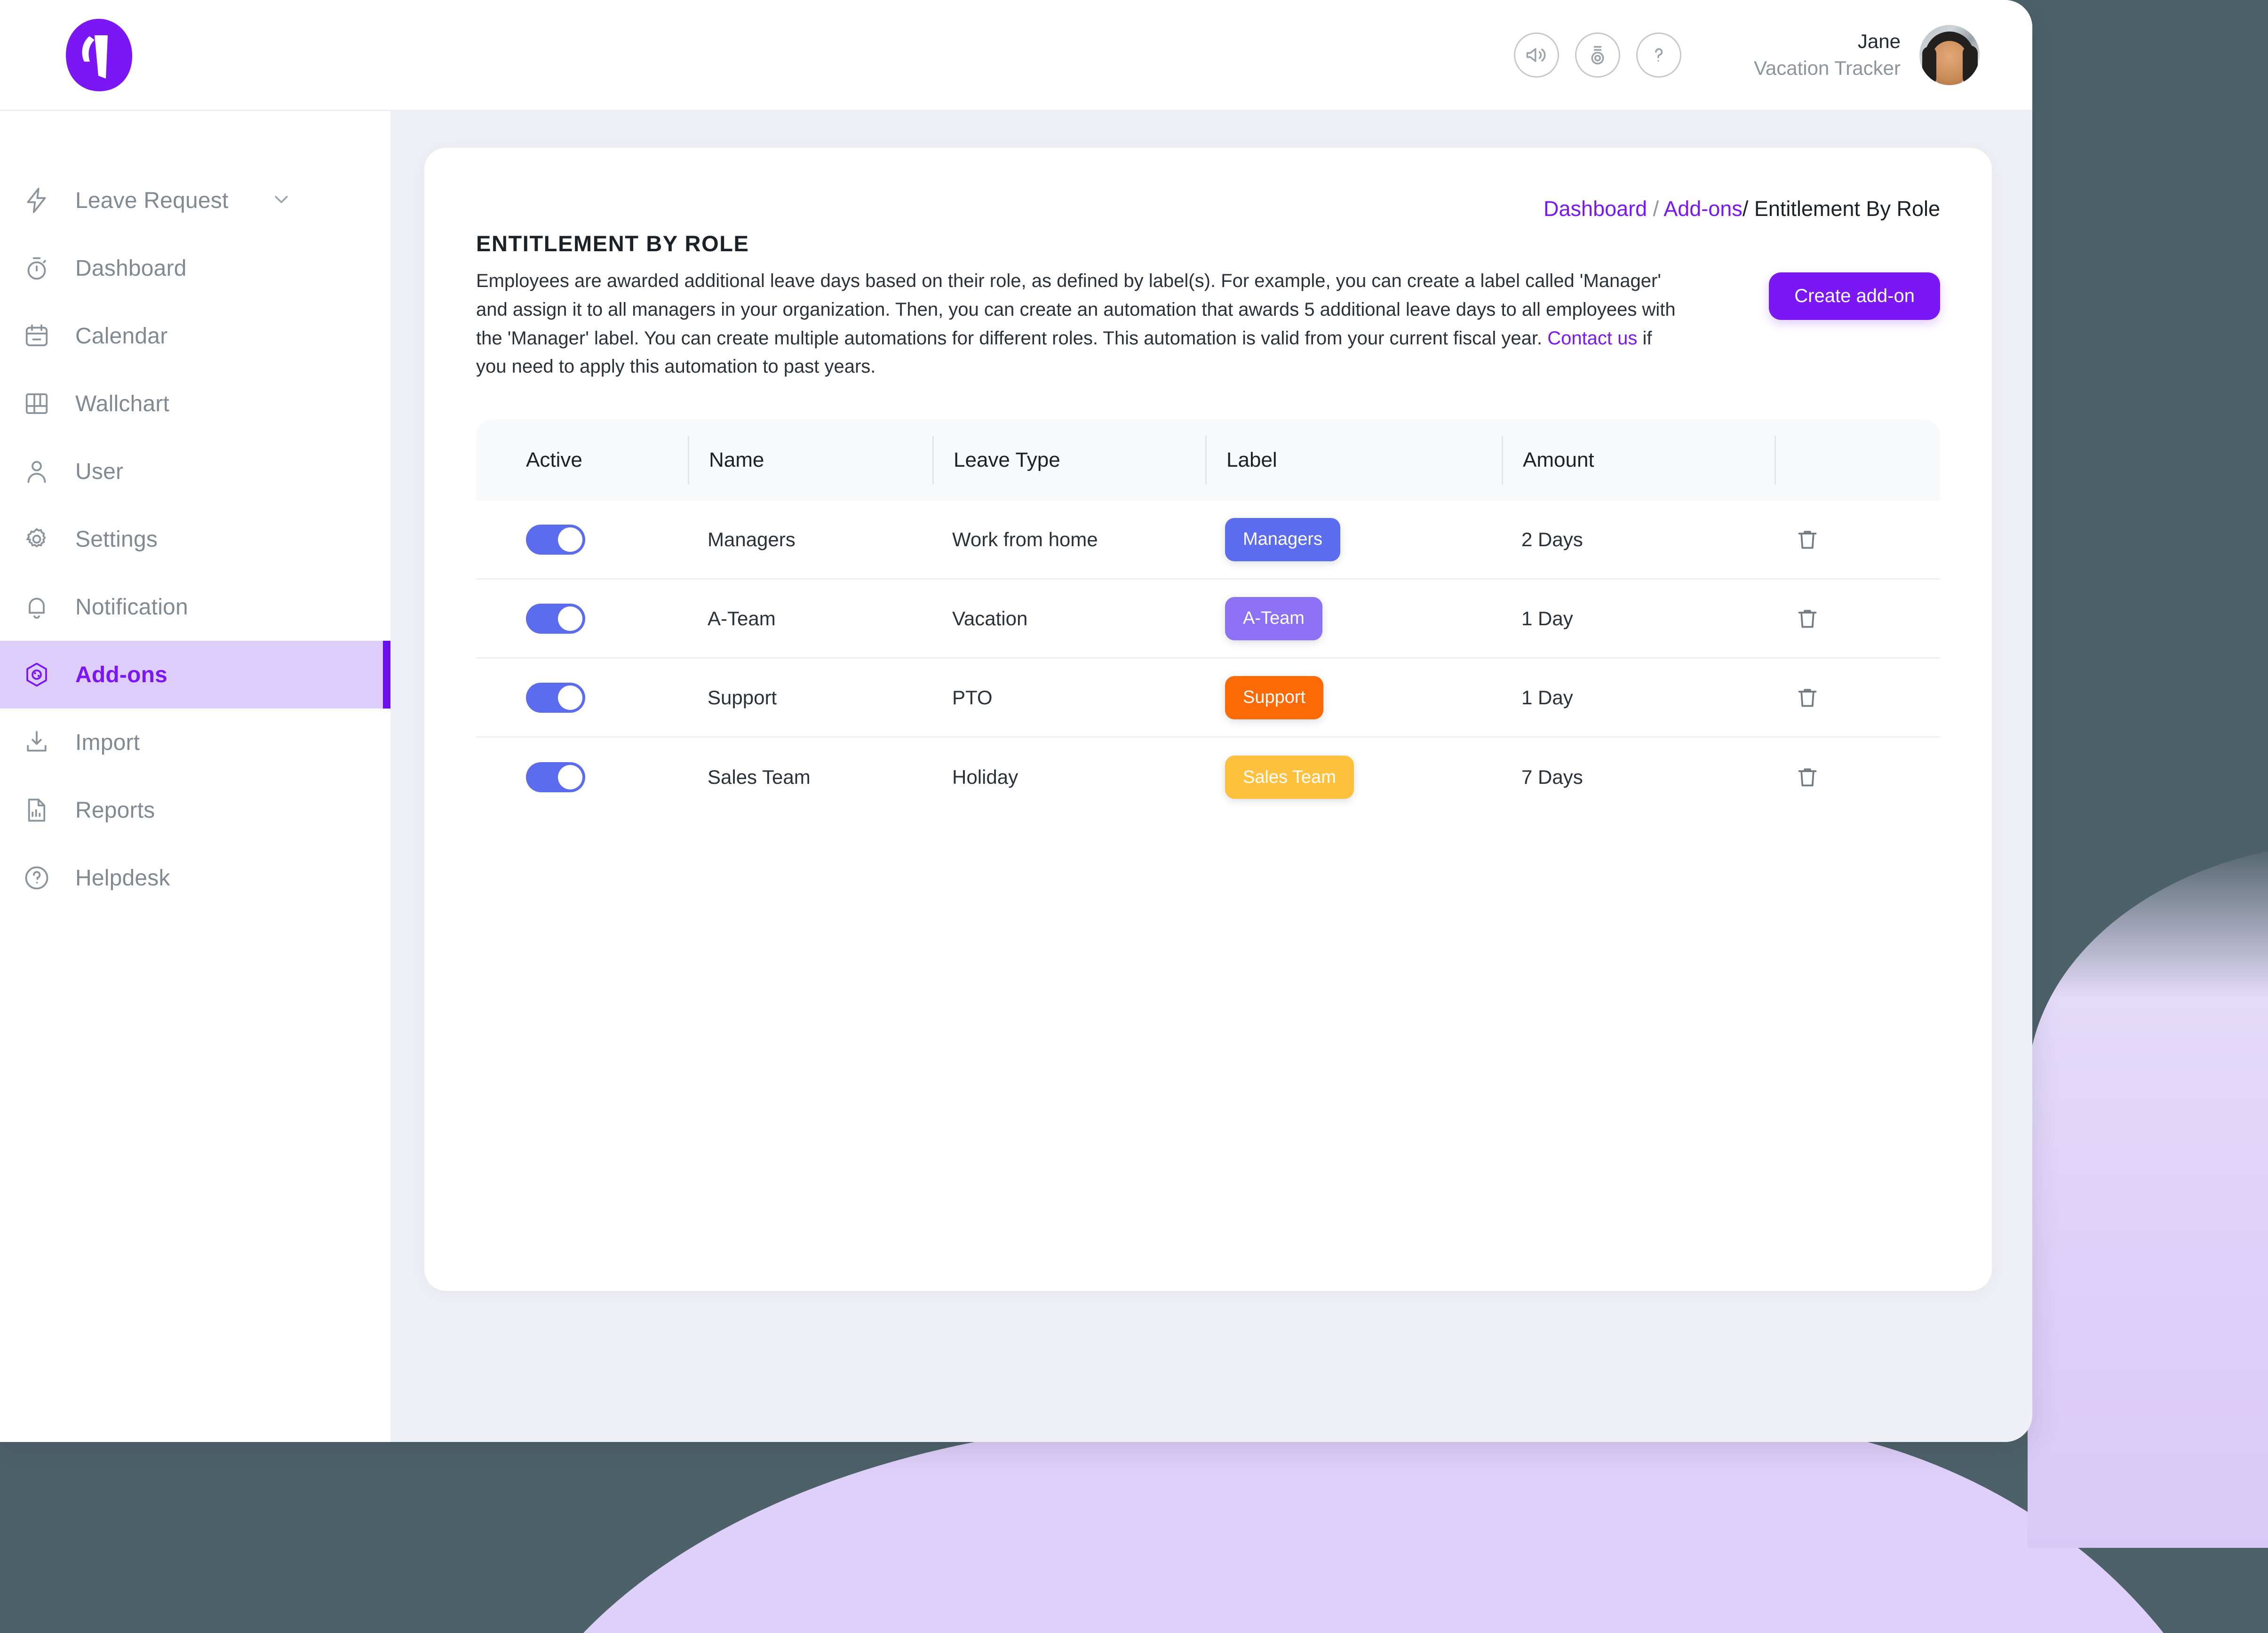 The width and height of the screenshot is (2268, 1633). I want to click on user-org: Vacation Tracker, so click(1827, 67).